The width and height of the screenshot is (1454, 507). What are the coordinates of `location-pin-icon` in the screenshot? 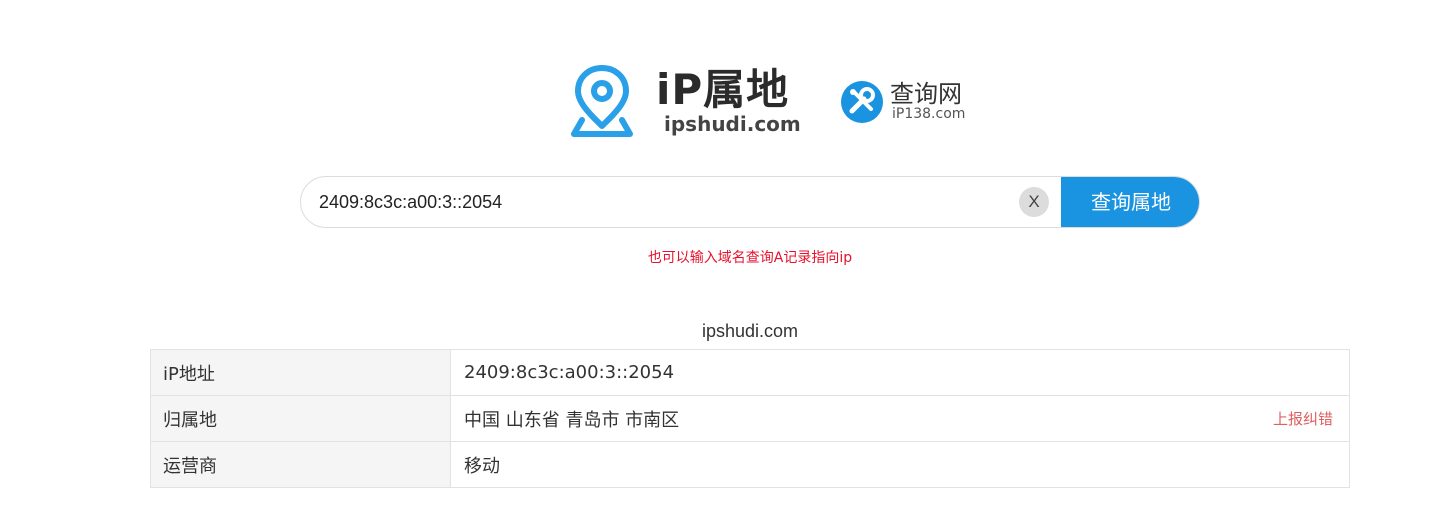 It's located at (602, 101).